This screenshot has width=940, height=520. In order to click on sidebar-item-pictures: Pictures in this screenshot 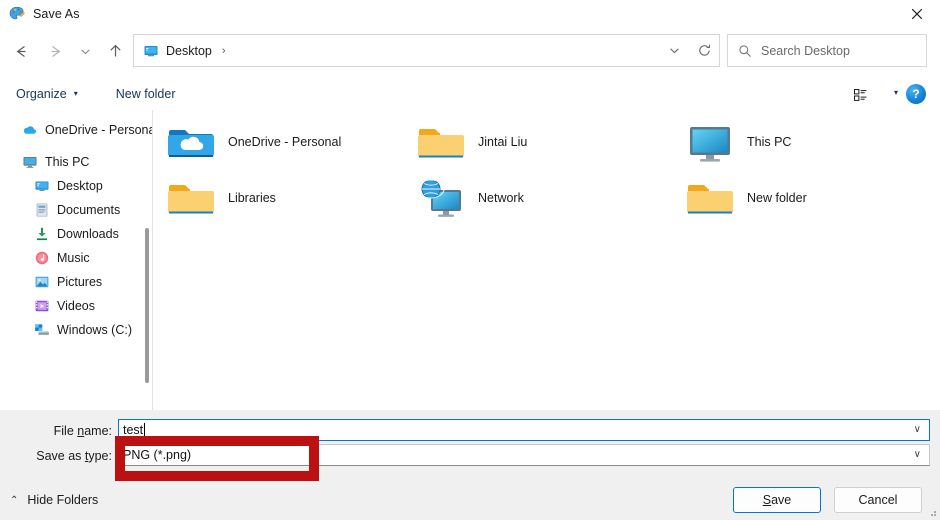, I will do `click(76, 282)`.